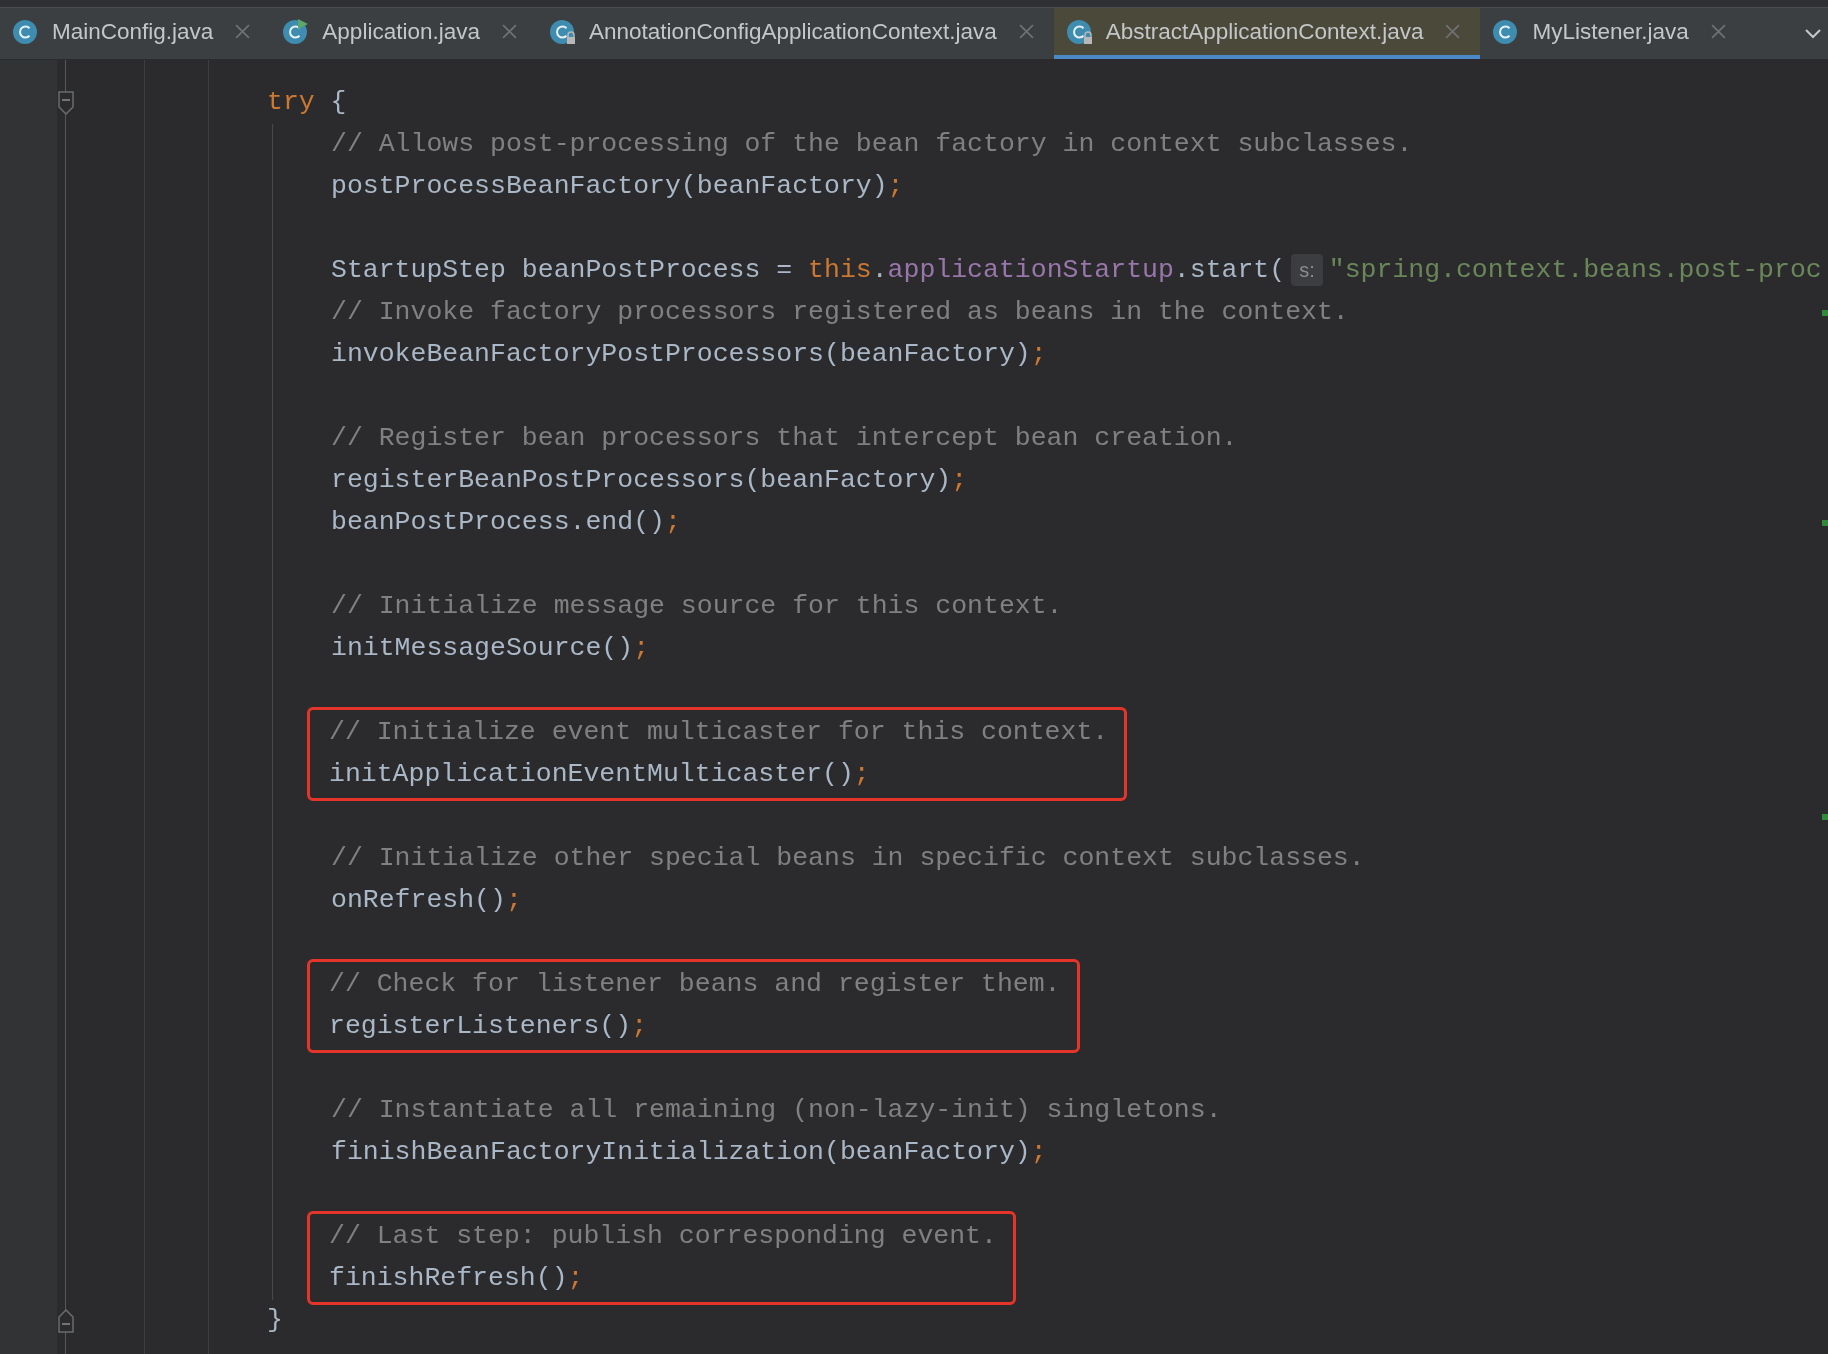 Image resolution: width=1828 pixels, height=1354 pixels. I want to click on code-line: // Last step: publish corresponding event., so click(663, 1237).